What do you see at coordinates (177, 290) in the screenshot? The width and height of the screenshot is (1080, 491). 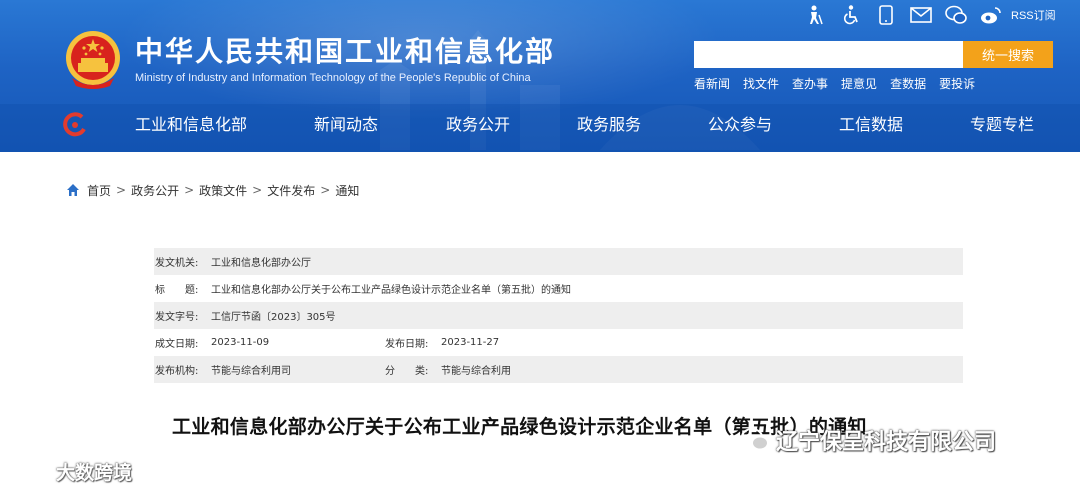 I see `title-label: 标 题:` at bounding box center [177, 290].